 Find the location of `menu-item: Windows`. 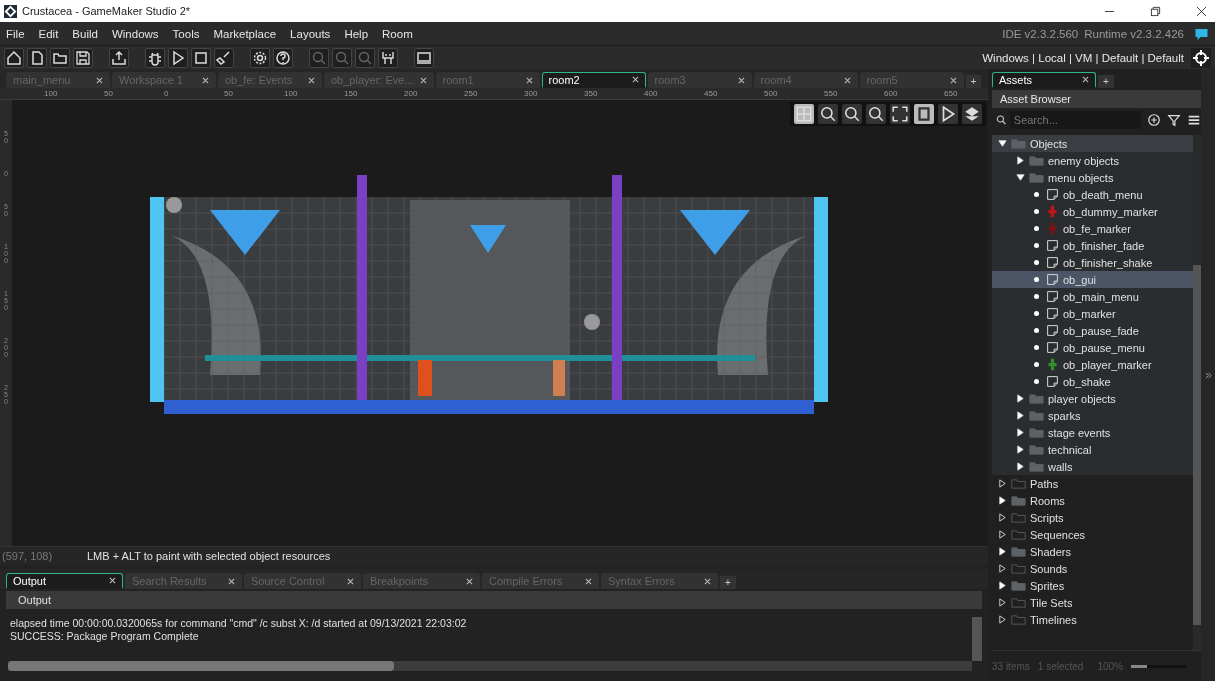

menu-item: Windows is located at coordinates (135, 33).